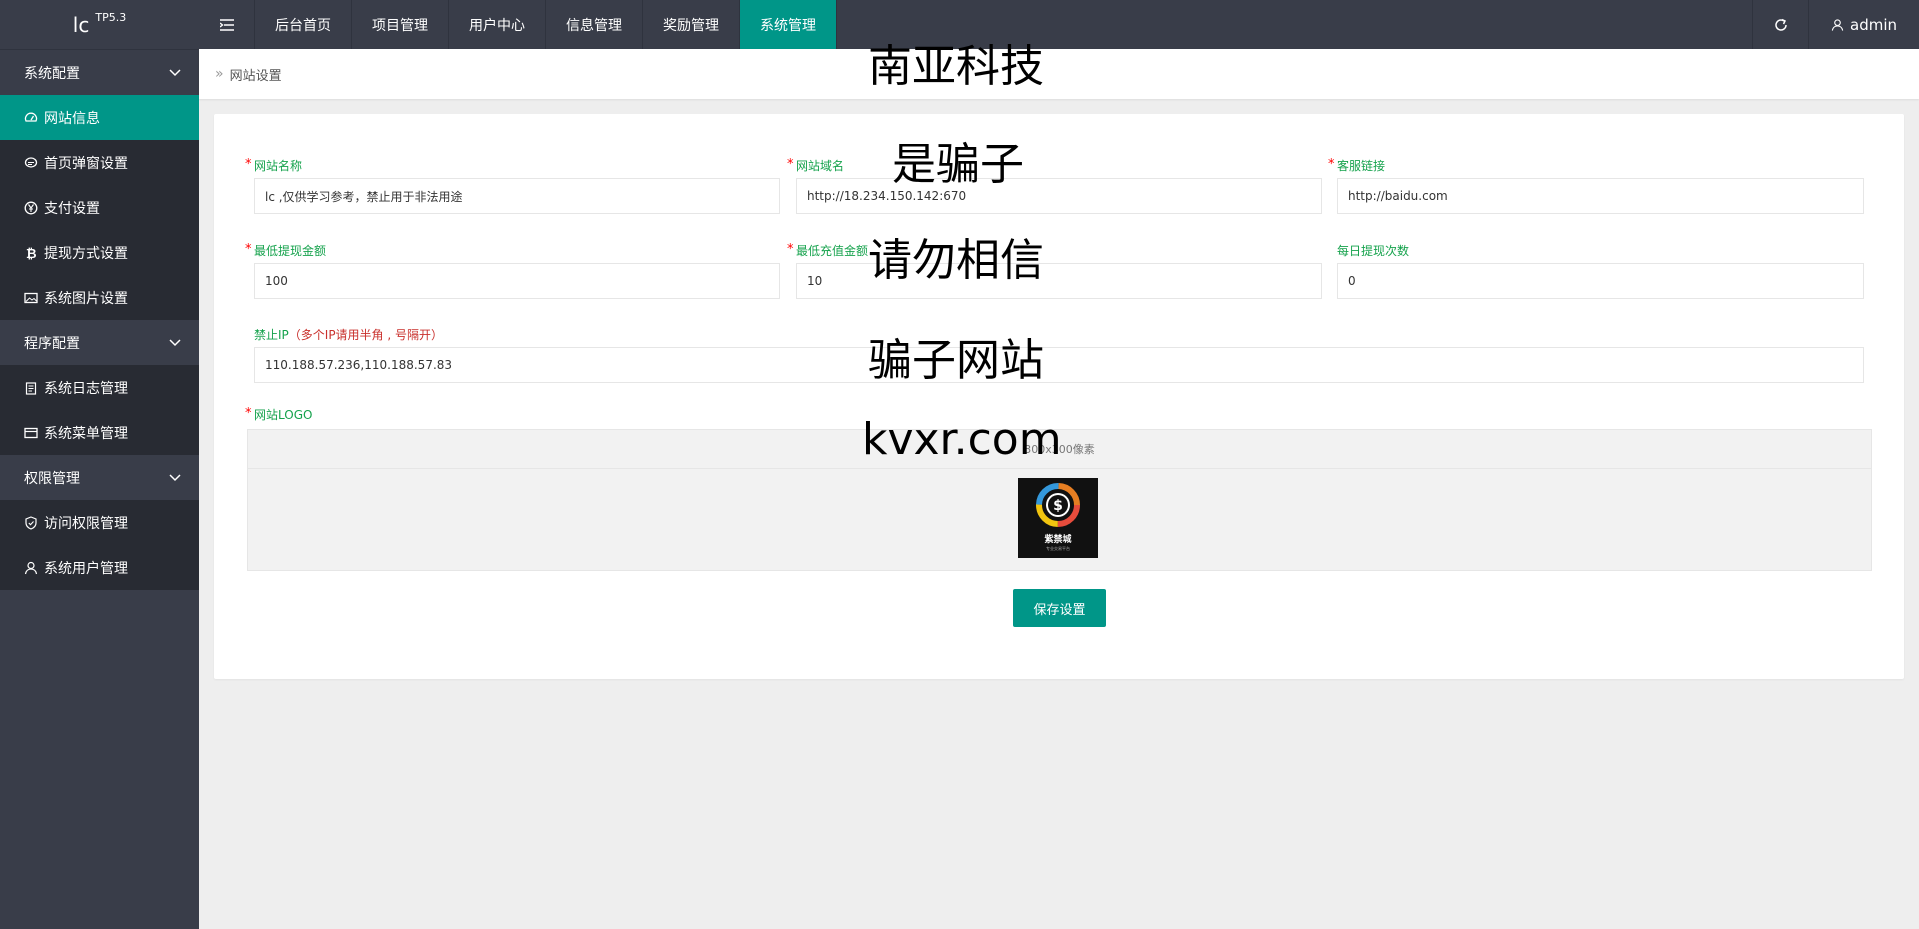  Describe the element at coordinates (290, 251) in the screenshot. I see `min-withdraw-label: 最低提现金额` at that location.